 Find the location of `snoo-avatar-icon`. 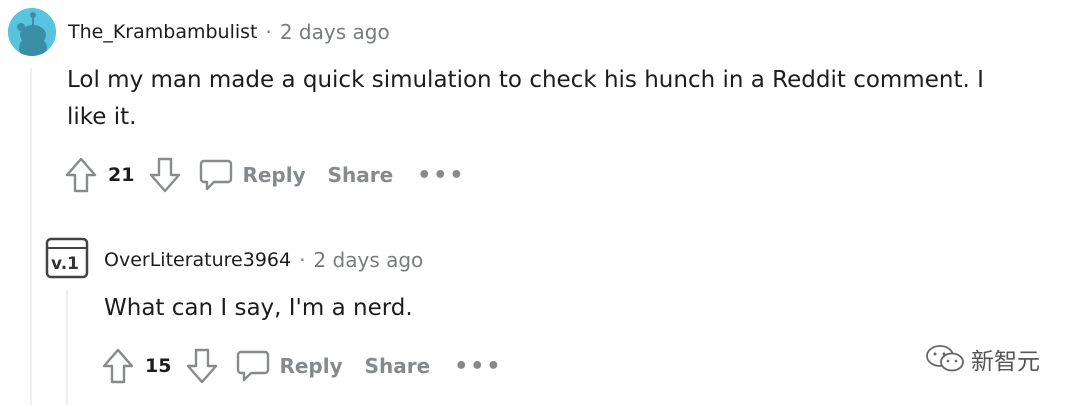

snoo-avatar-icon is located at coordinates (32, 32).